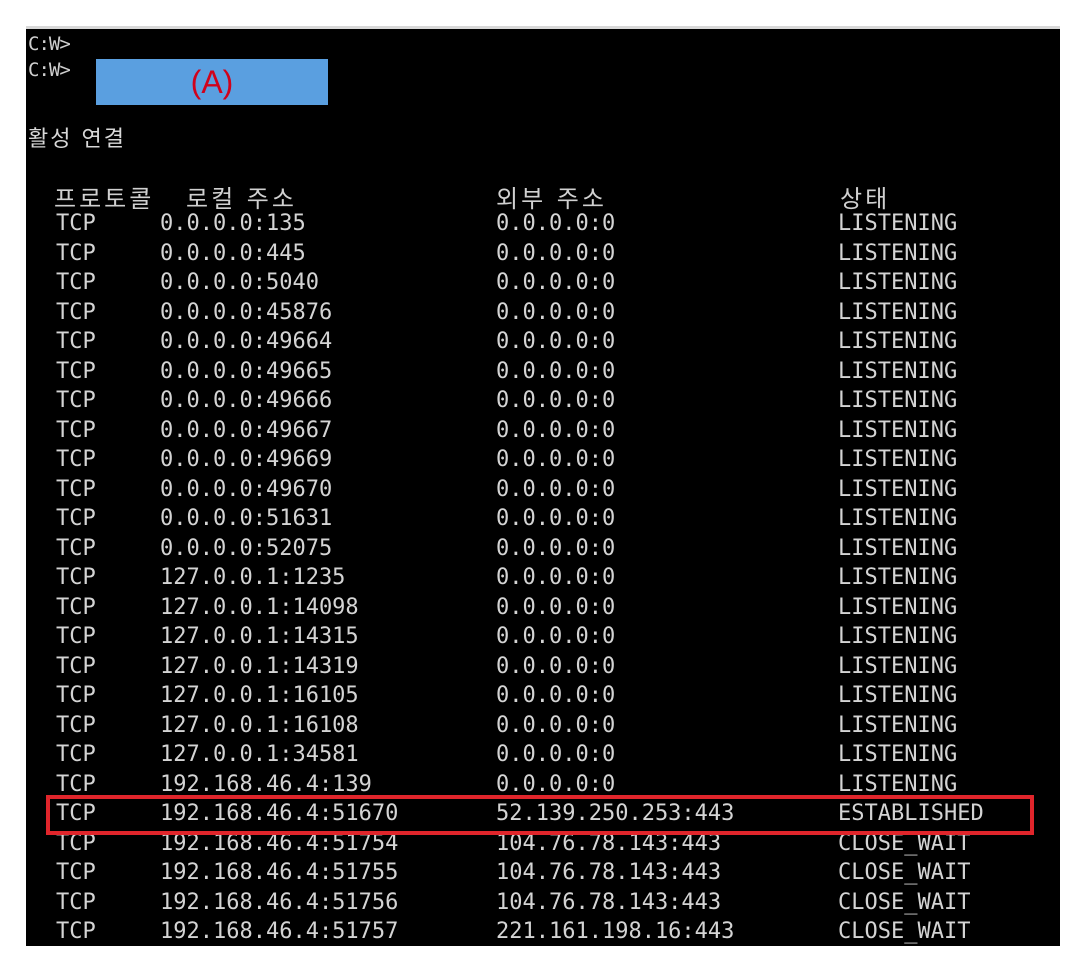 The image size is (1075, 962). I want to click on table-row: TCP 0.0.0.0:445 0.0.0.0:0 LISTENING, so click(543, 254).